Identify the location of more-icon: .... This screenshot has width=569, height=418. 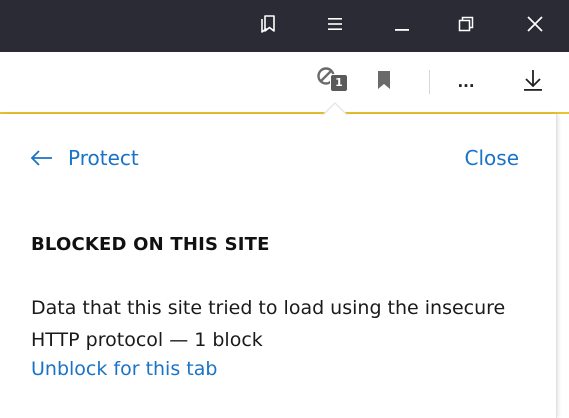
(466, 82).